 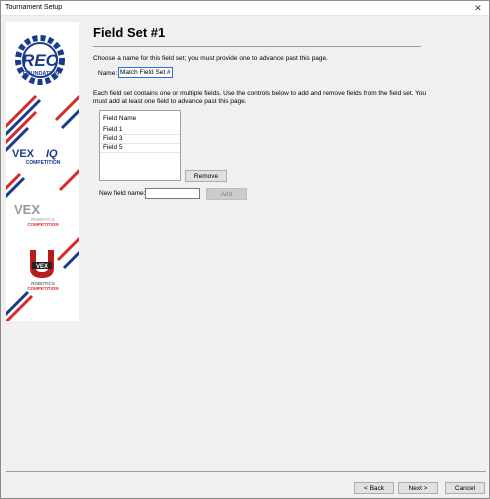 I want to click on vex-iq-iq-text: IQ, so click(x=52, y=154).